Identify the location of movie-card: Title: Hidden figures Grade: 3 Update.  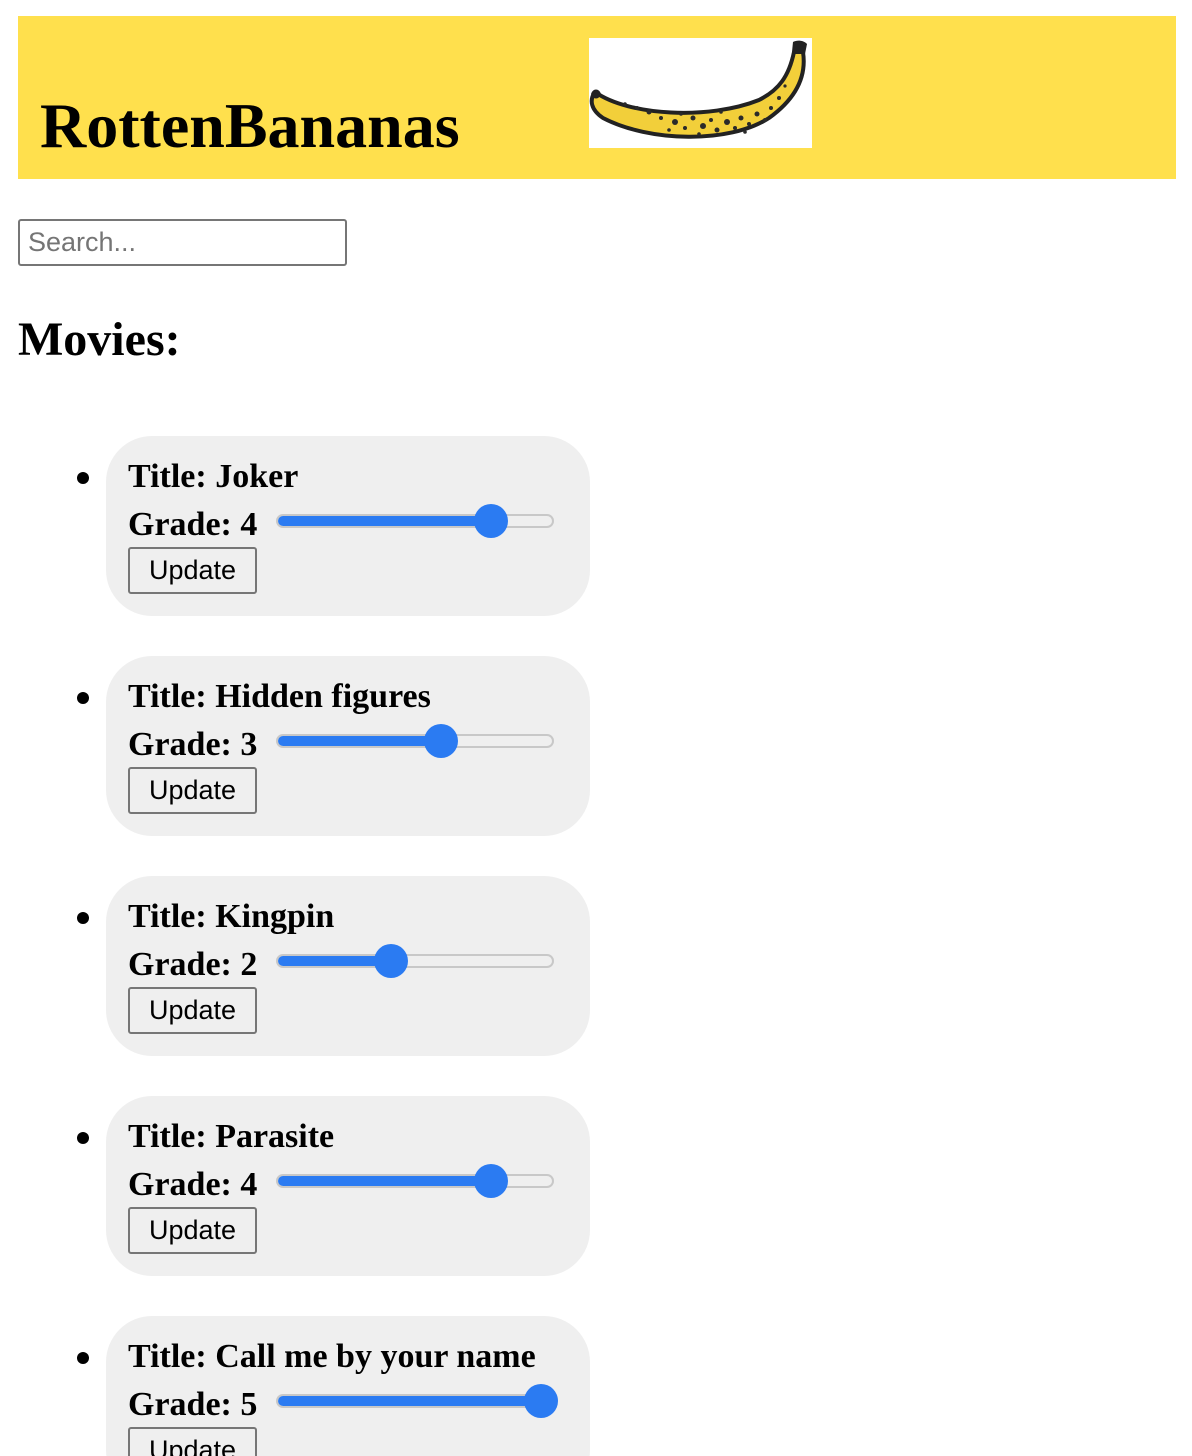
(348, 746).